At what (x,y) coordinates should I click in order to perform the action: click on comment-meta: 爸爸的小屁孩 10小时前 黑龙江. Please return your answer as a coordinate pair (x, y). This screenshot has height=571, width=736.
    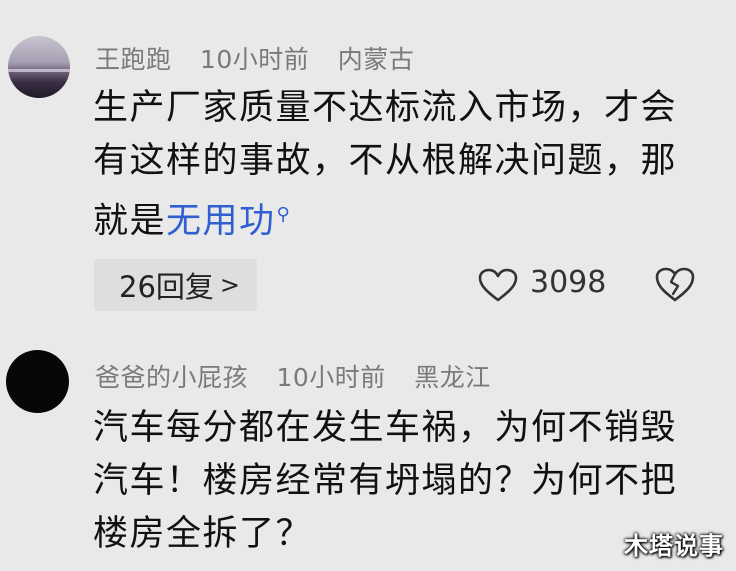
    Looking at the image, I should click on (293, 376).